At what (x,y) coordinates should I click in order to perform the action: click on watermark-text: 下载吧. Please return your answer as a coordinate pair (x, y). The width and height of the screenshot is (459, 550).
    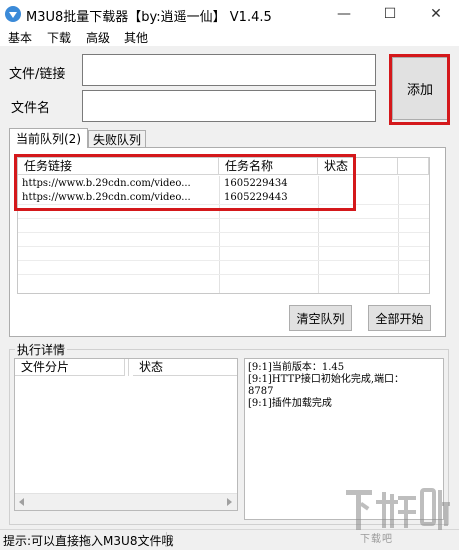
    Looking at the image, I should click on (376, 539).